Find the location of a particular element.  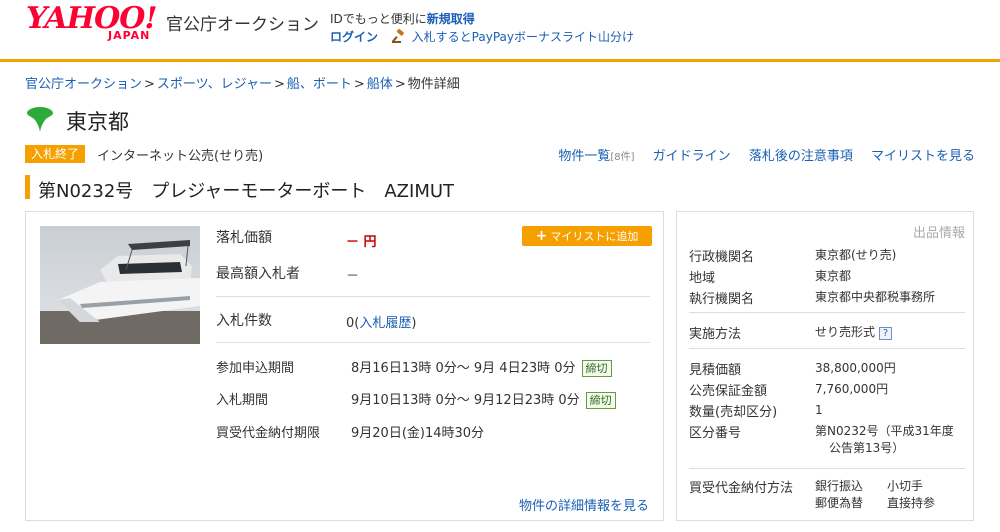

apply-period-value: 8月16日13時 0分～ 9月 4日23時 0分 締切 is located at coordinates (481, 367).